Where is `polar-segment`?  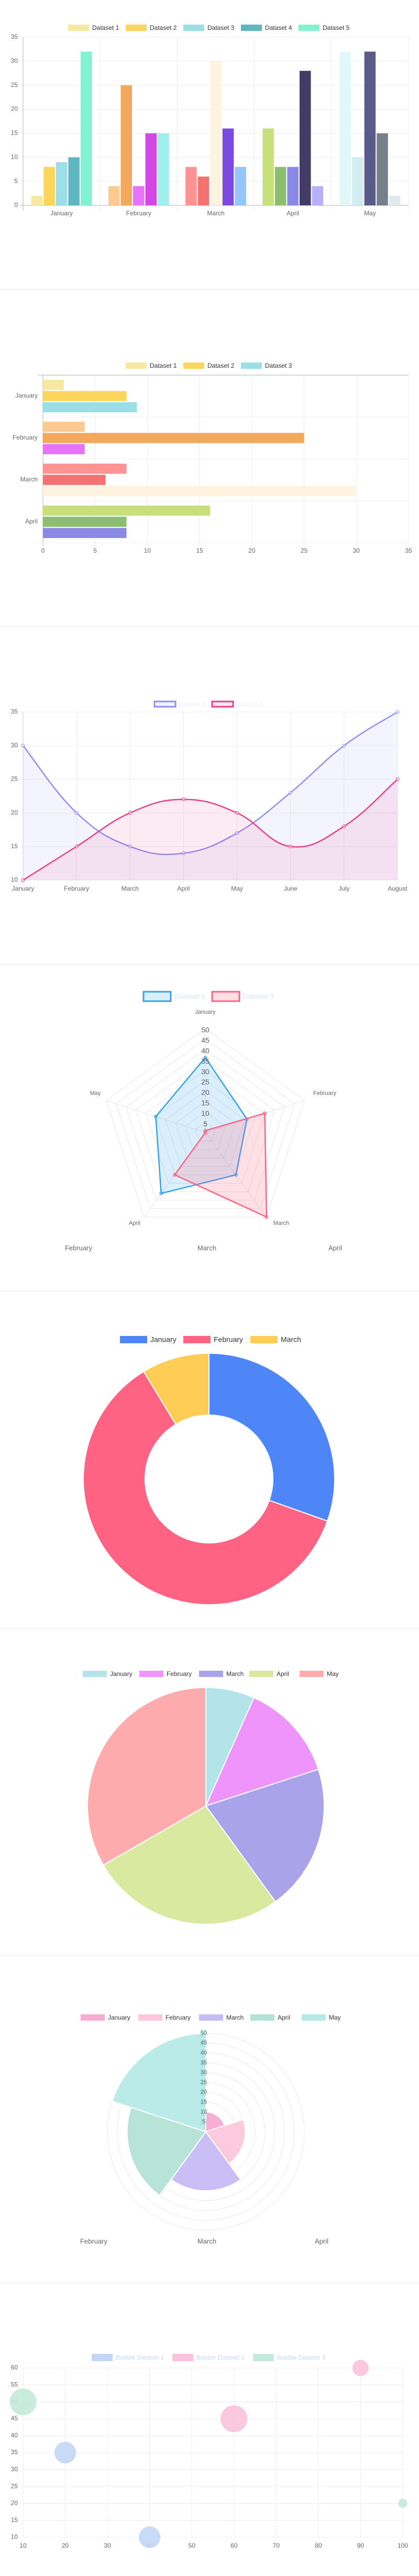
polar-segment is located at coordinates (158, 2082).